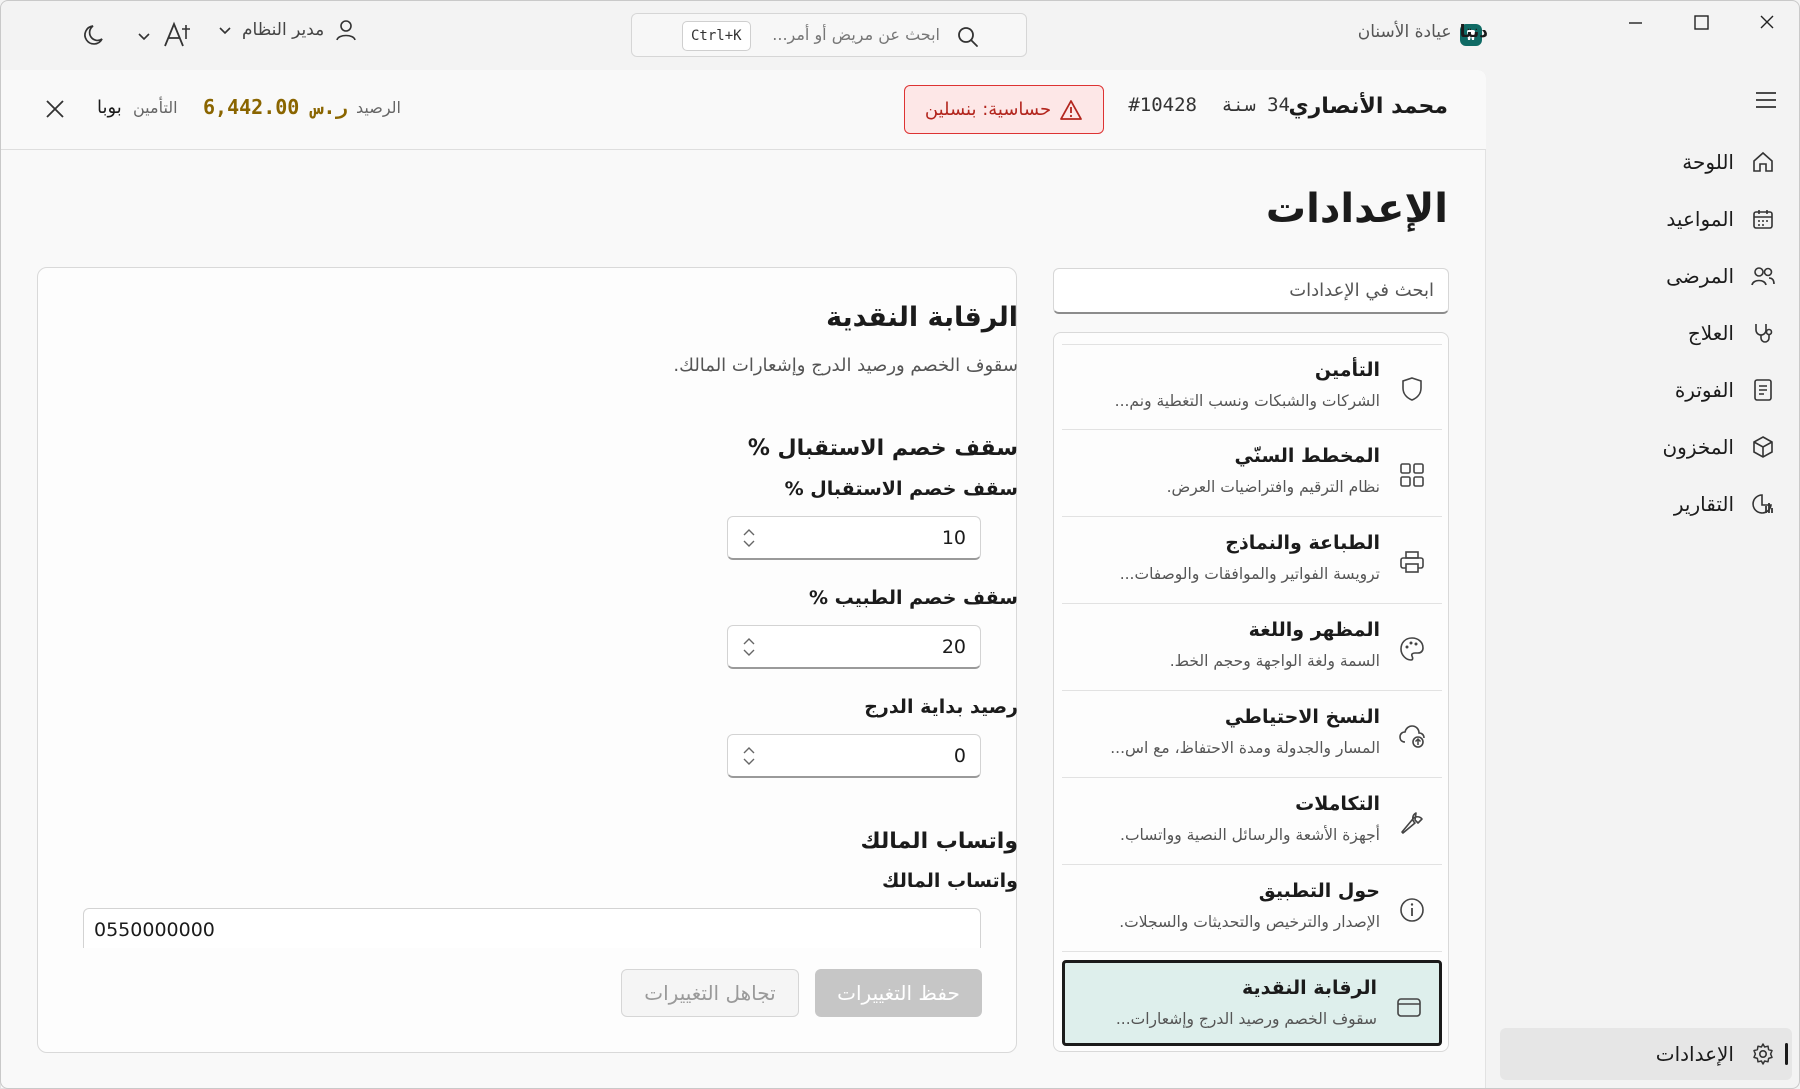 The height and width of the screenshot is (1089, 1800). I want to click on theme-toggle-button, so click(95, 35).